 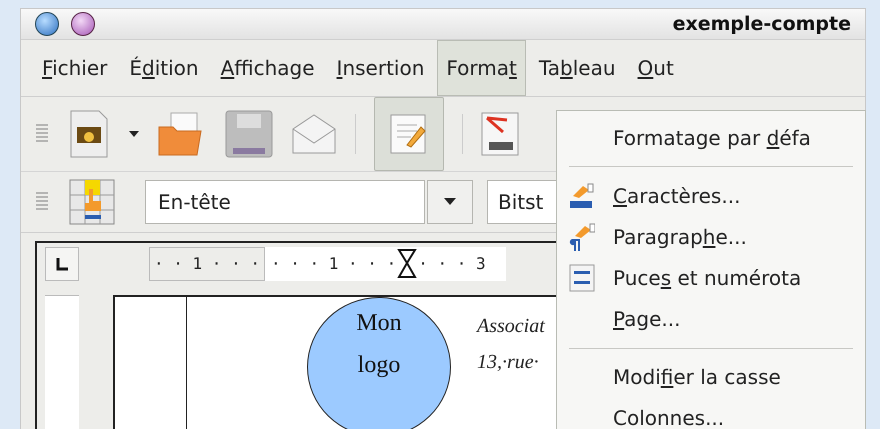 What do you see at coordinates (379, 323) in the screenshot?
I see `logo-text: Mon` at bounding box center [379, 323].